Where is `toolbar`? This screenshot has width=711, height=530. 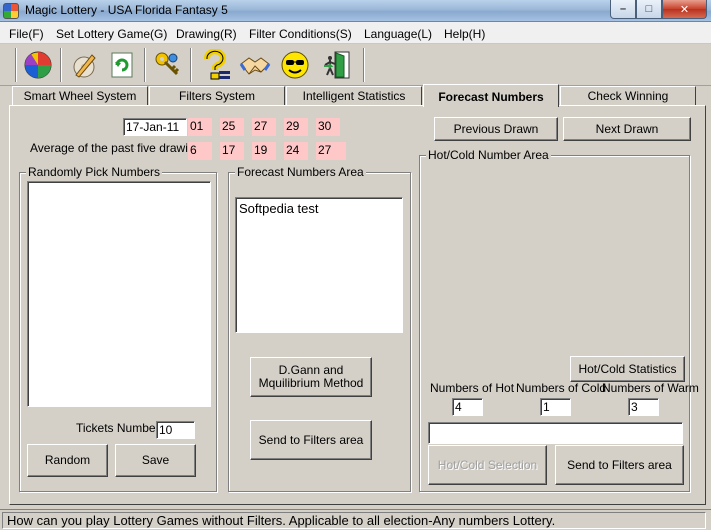
toolbar is located at coordinates (355, 65).